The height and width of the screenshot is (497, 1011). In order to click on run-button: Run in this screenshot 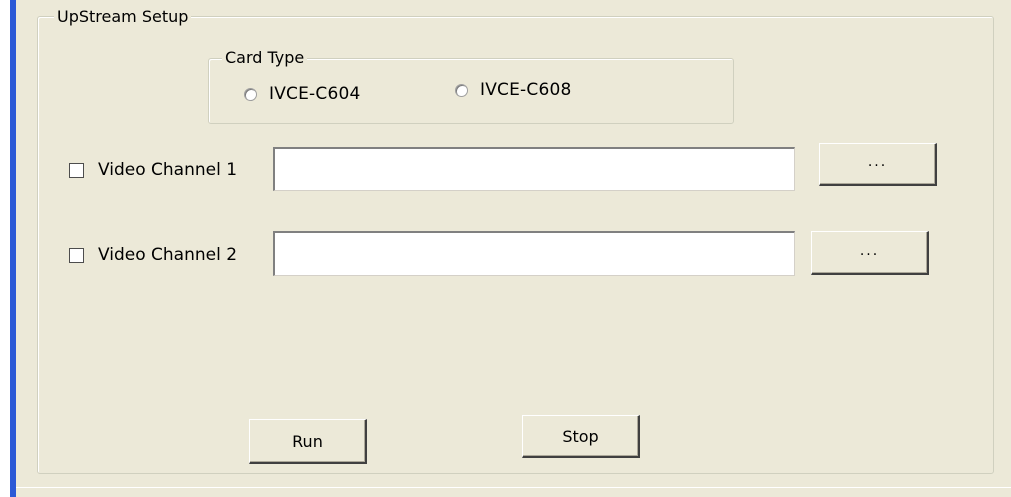, I will do `click(308, 441)`.